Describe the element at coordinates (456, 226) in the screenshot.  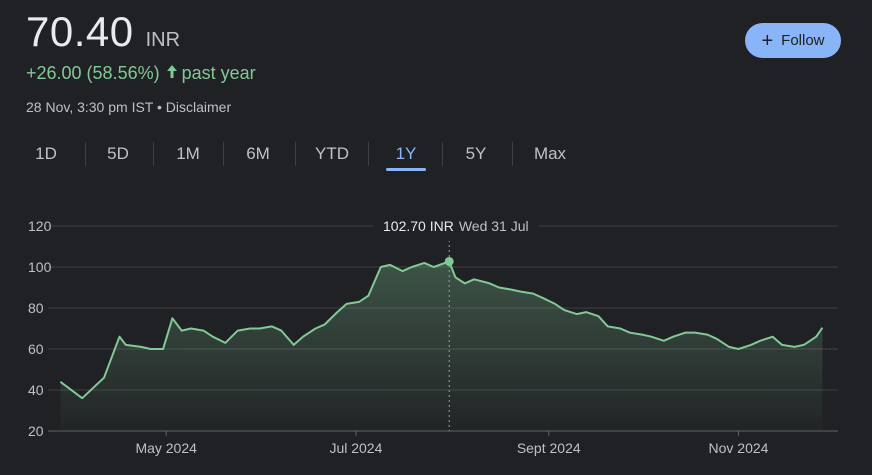
I see `price-tooltip: 102.70 INR Wed 31 Jul` at that location.